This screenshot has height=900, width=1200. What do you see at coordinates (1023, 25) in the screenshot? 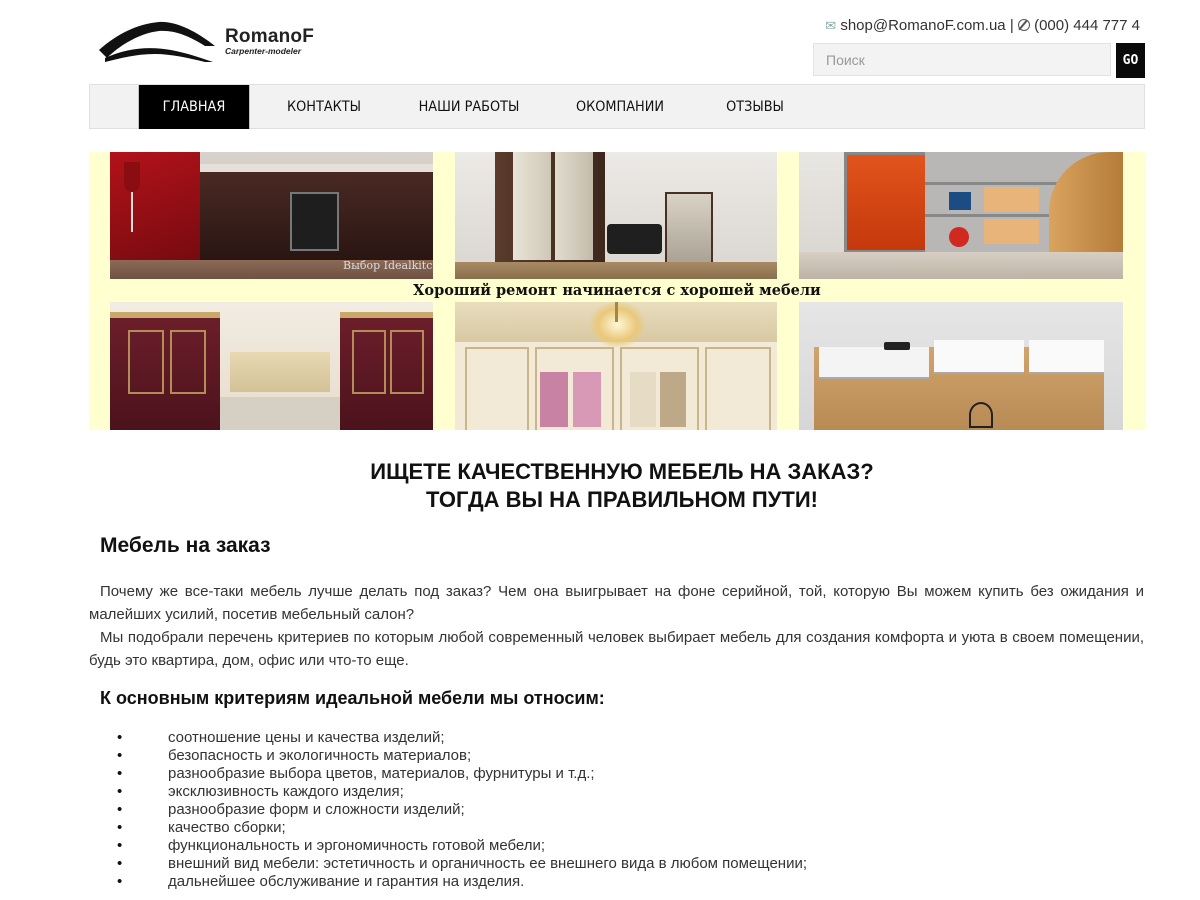
I see `phone-icon` at bounding box center [1023, 25].